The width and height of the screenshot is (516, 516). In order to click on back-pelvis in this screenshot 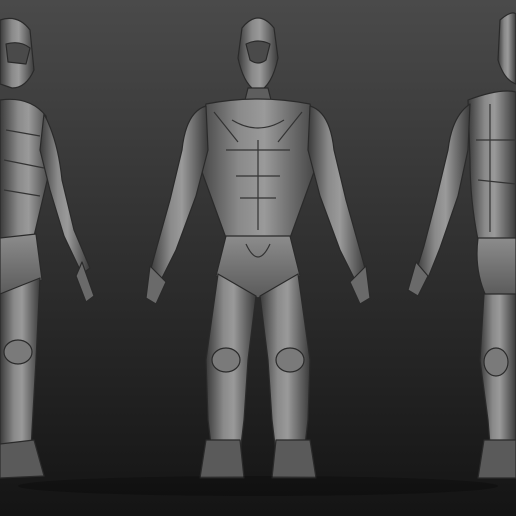, I will do `click(496, 267)`.